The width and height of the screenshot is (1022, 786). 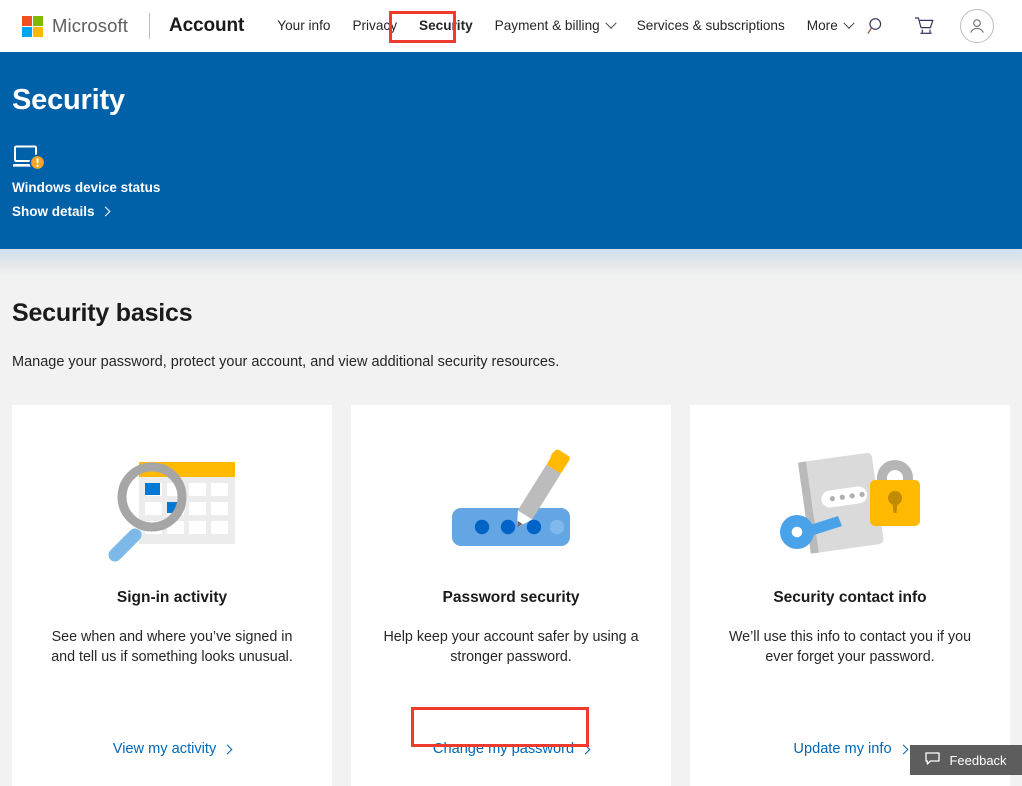 I want to click on feedback-label: Feedback, so click(x=978, y=760).